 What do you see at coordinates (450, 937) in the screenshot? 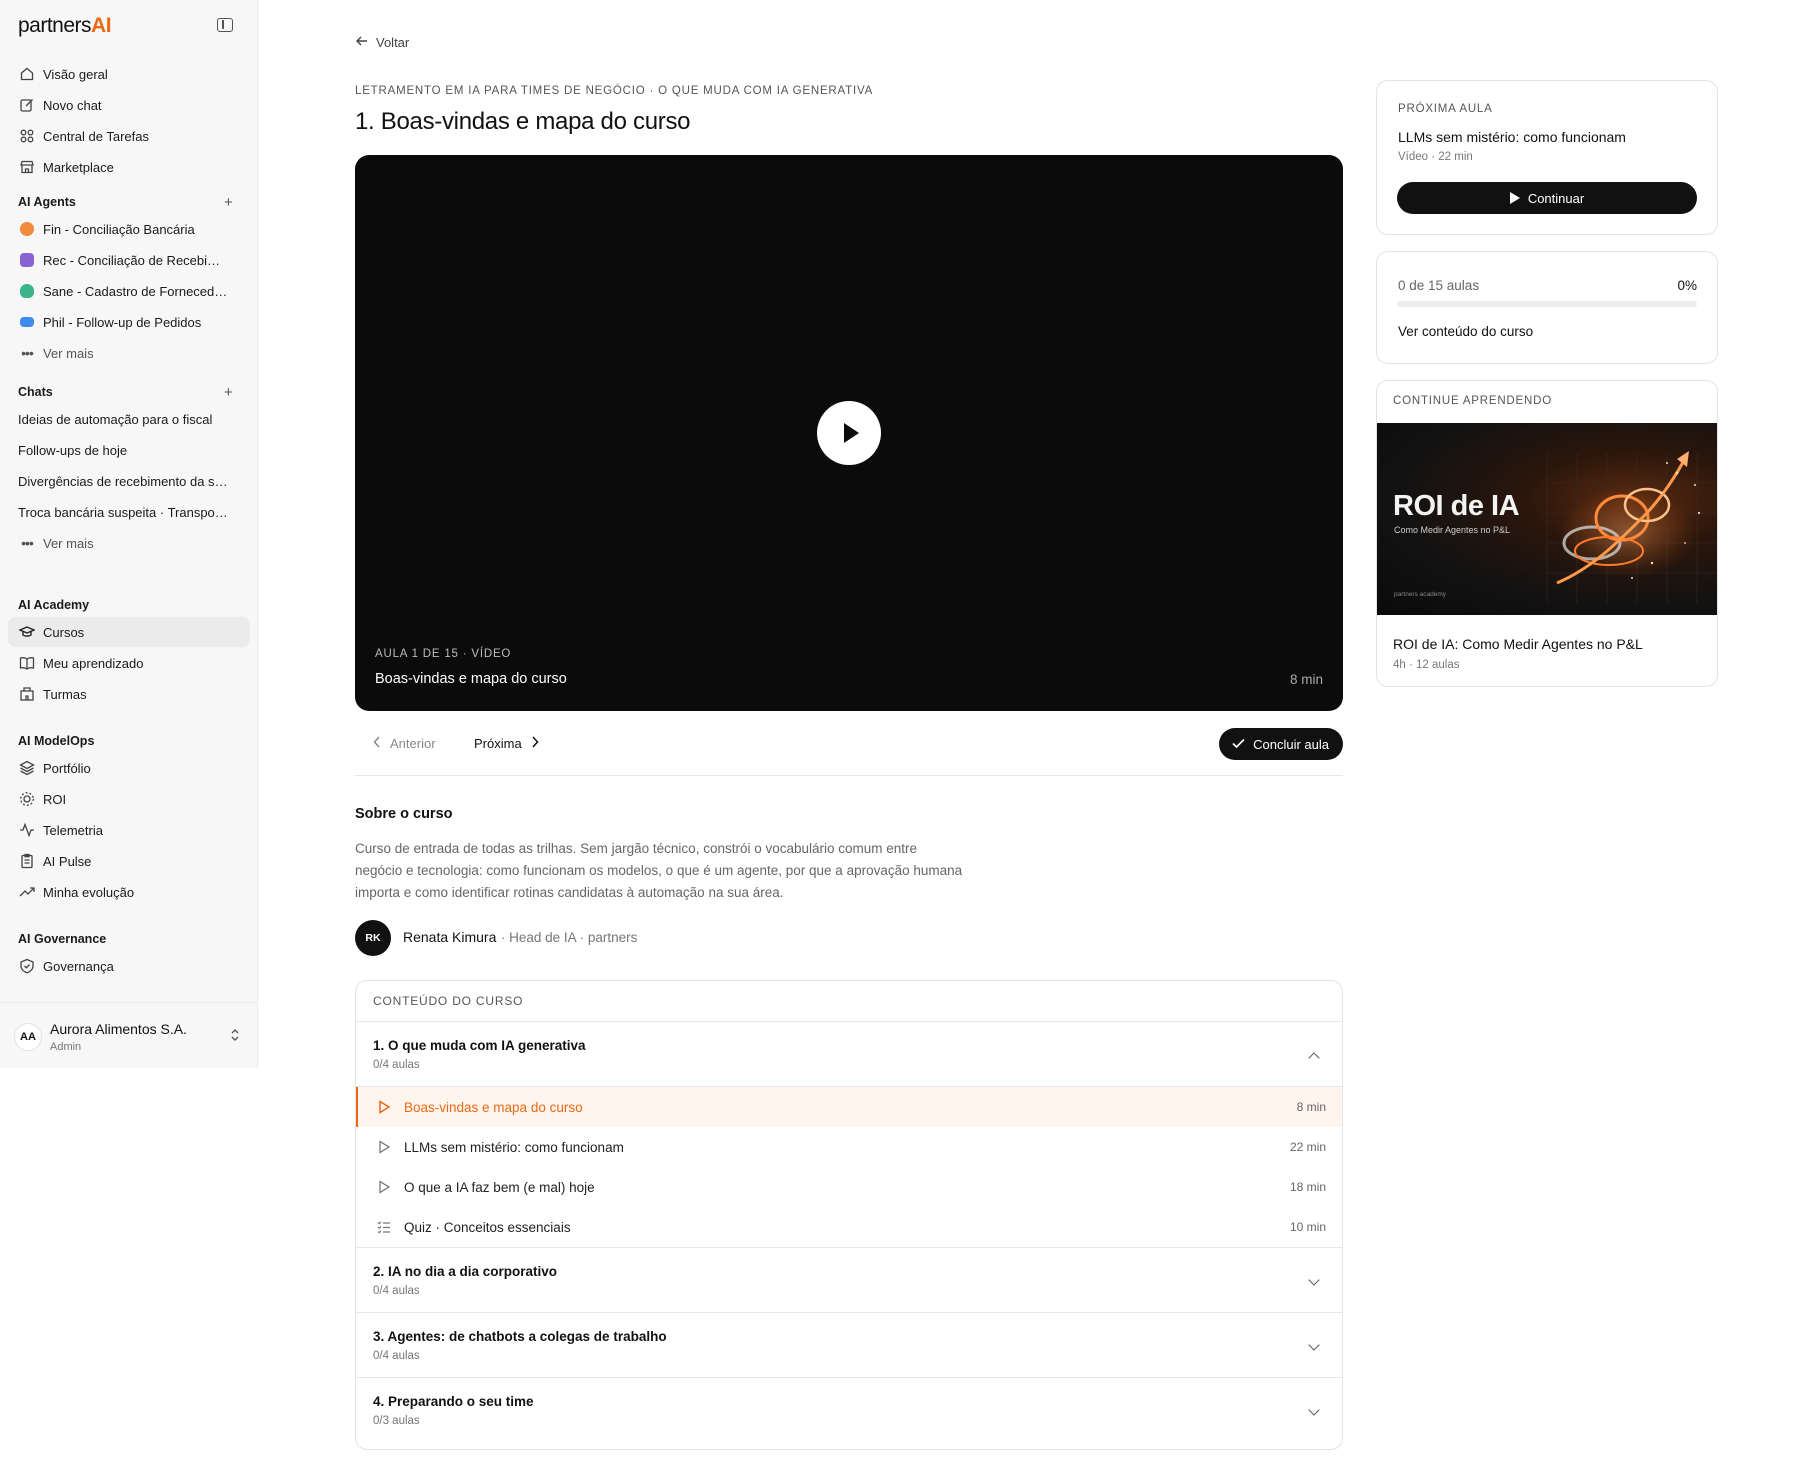
I see `instructor-name: Renata Kimura` at bounding box center [450, 937].